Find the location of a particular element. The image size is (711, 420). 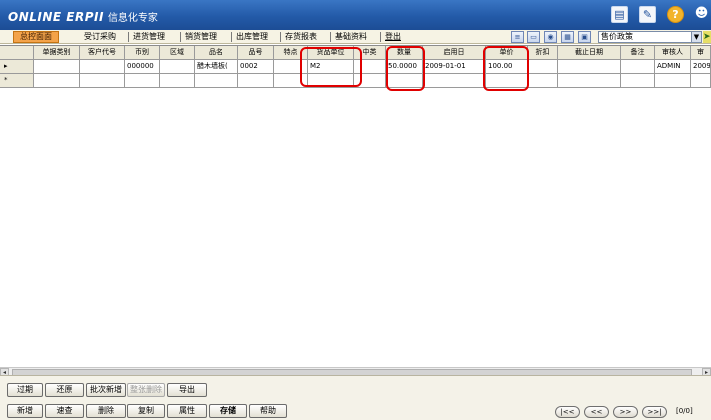

app-brand: ONLINE ERPII 信息化专家 is located at coordinates (83, 16).